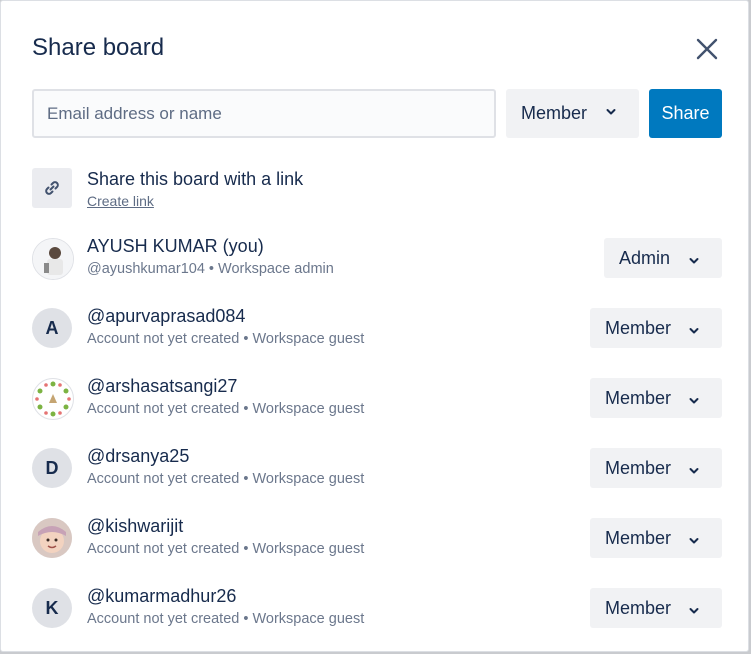 The image size is (751, 654). What do you see at coordinates (52, 608) in the screenshot?
I see `avatar: K` at bounding box center [52, 608].